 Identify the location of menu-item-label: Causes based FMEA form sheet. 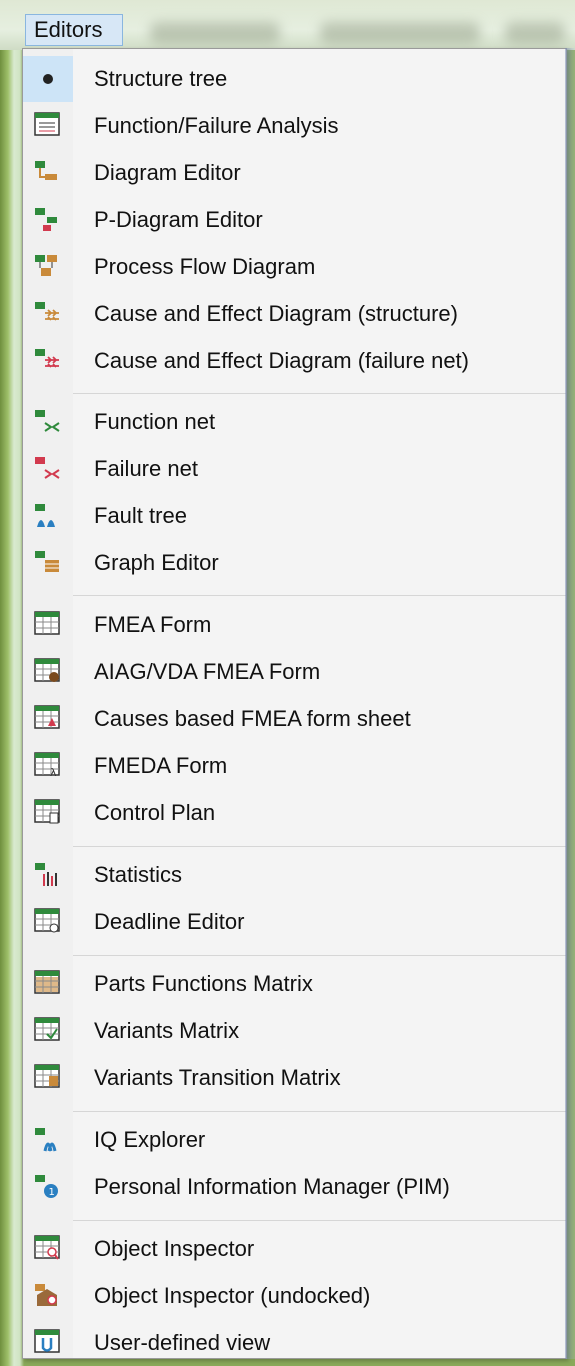
(252, 718).